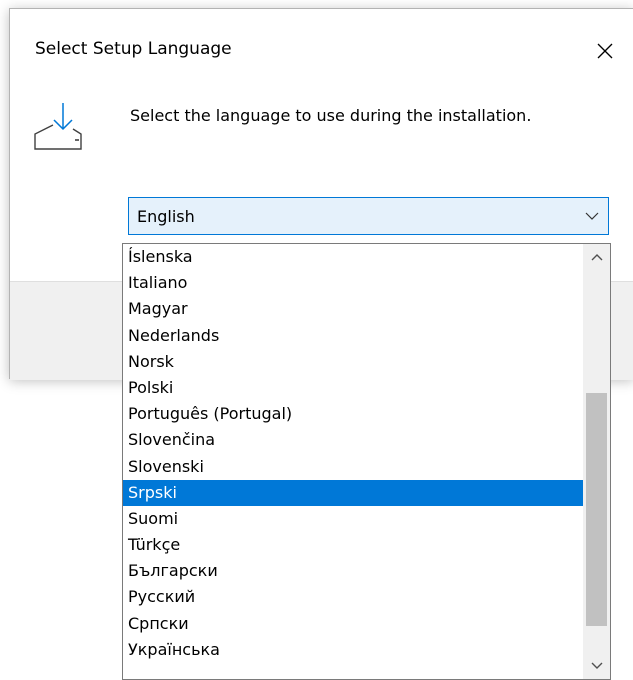  I want to click on close-button, so click(605, 51).